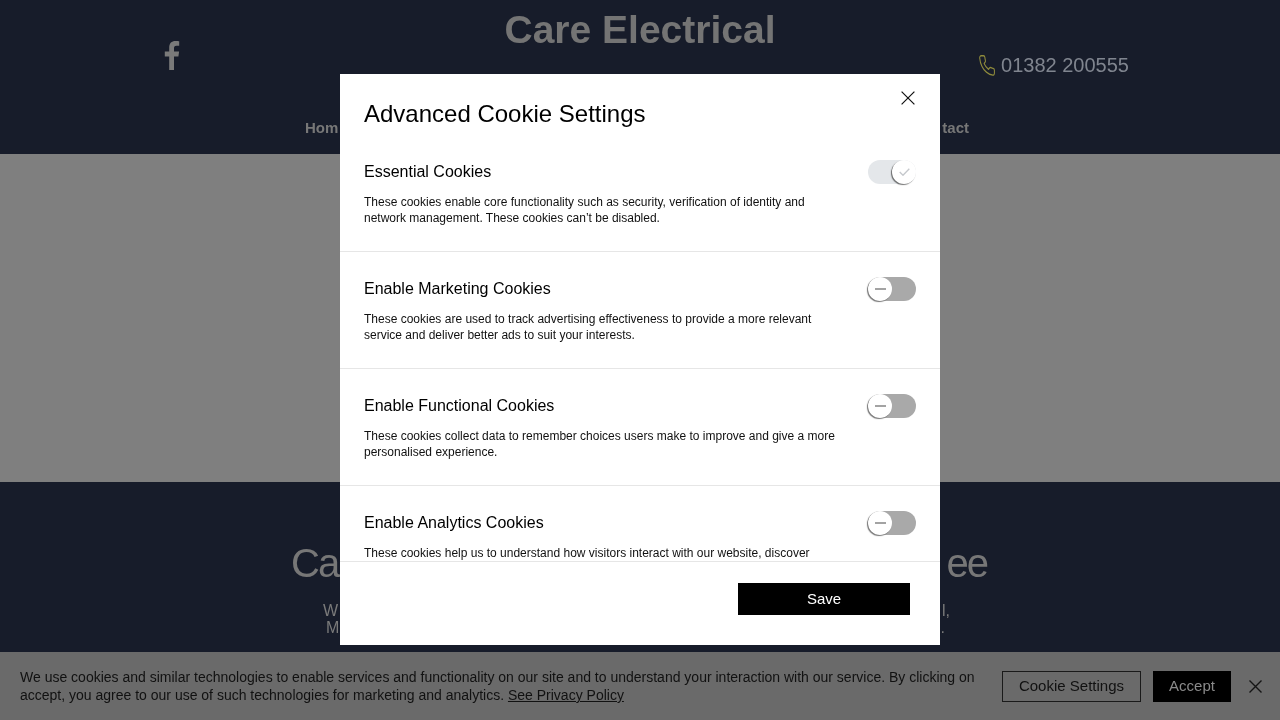  Describe the element at coordinates (966, 563) in the screenshot. I see `heading-fragment: ee` at that location.